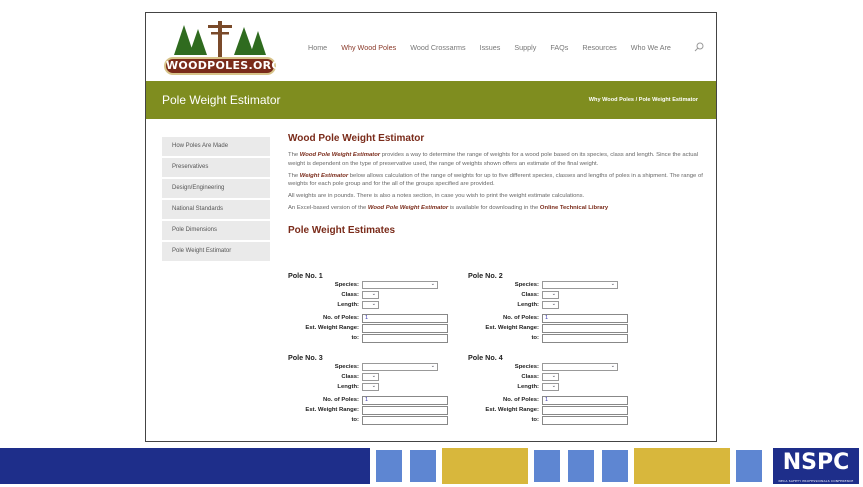 The width and height of the screenshot is (863, 487). Describe the element at coordinates (547, 466) in the screenshot. I see `worker-icon` at that location.